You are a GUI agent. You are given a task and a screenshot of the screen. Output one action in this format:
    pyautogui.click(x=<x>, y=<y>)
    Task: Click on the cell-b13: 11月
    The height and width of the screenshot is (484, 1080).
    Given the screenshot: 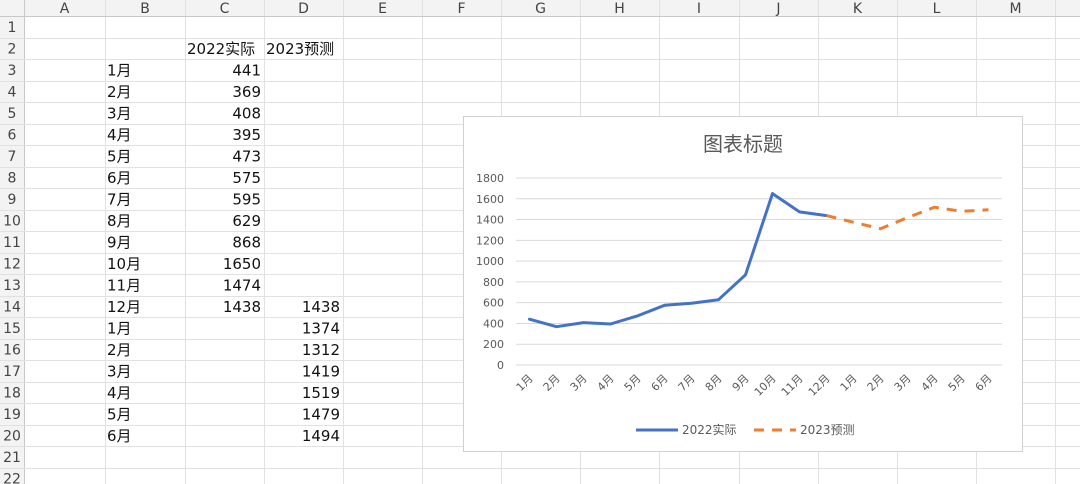 What is the action you would take?
    pyautogui.click(x=124, y=285)
    